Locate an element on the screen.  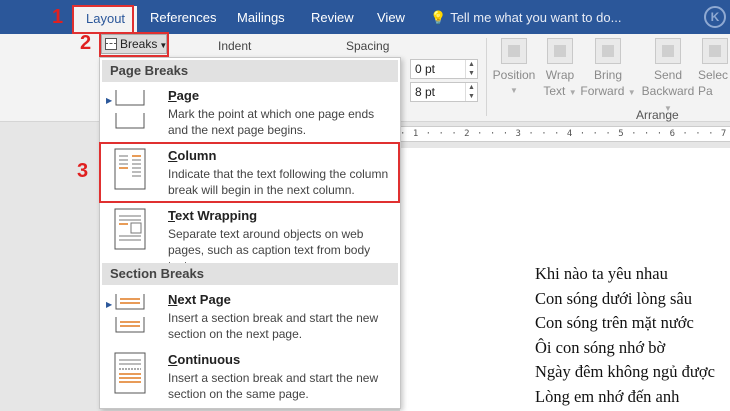
spacing-before-input: 0 pt ▲ ▼ is located at coordinates (444, 69).